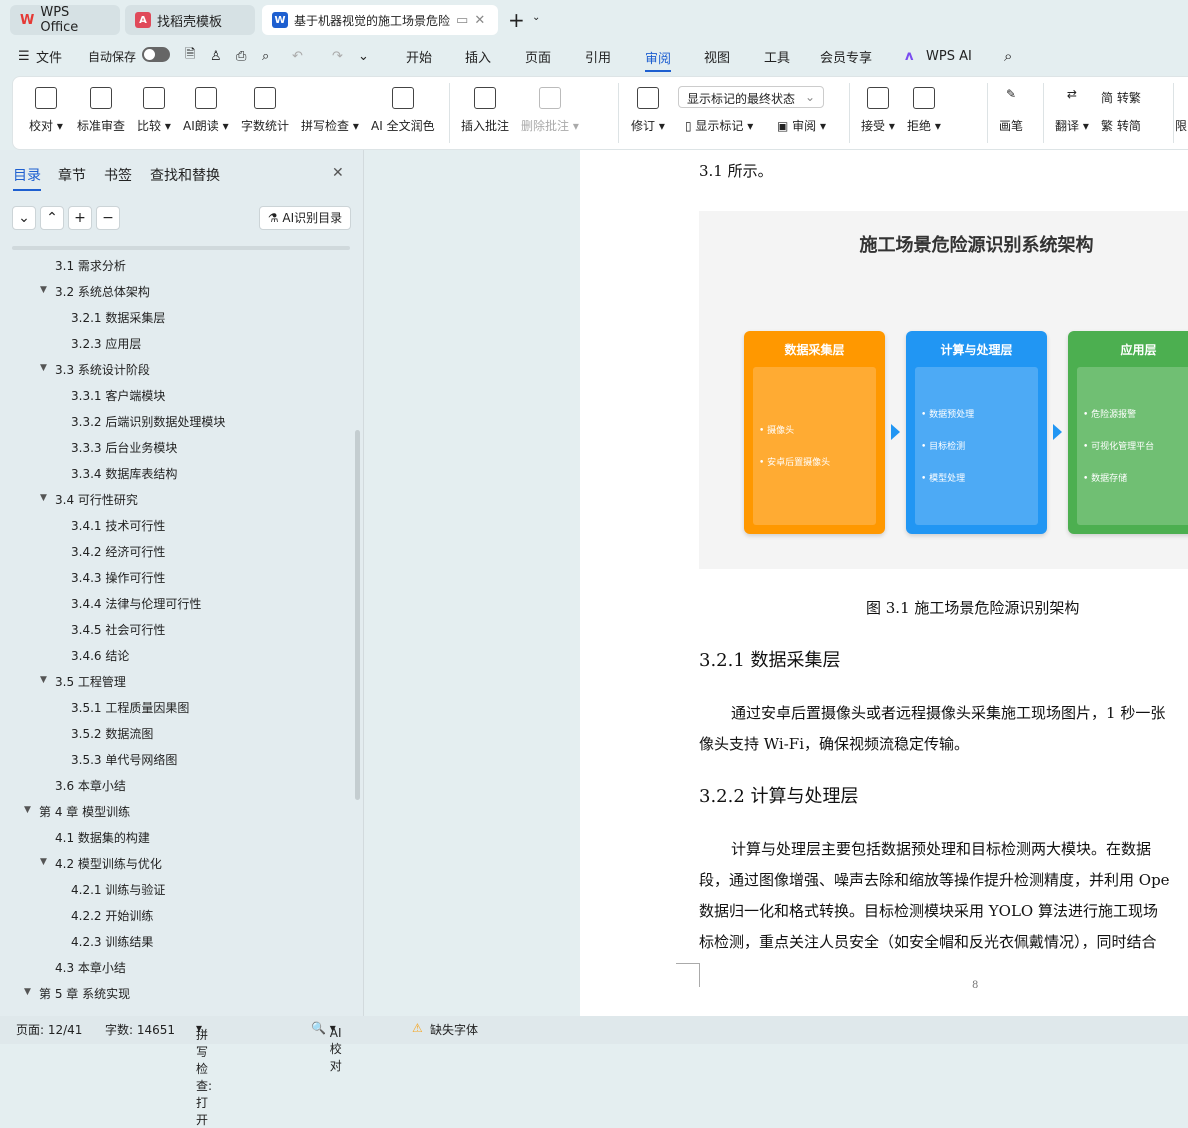  I want to click on missing-font-status: 缺失字体, so click(454, 1029).